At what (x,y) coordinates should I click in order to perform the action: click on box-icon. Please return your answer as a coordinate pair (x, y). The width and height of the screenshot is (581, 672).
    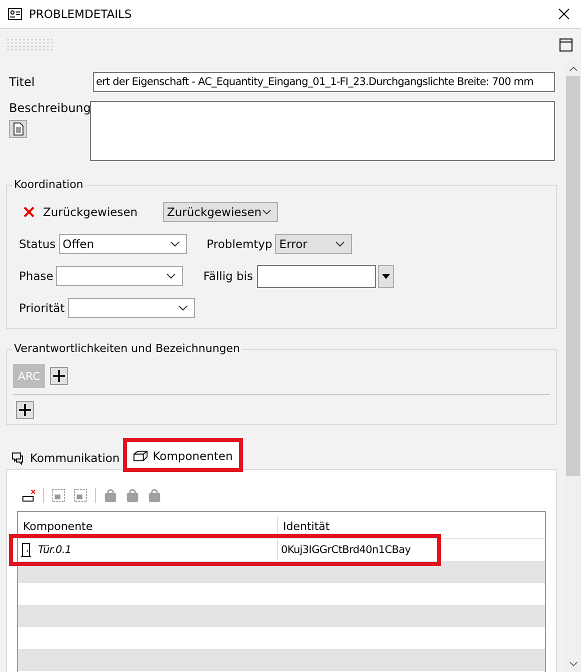
    Looking at the image, I should click on (140, 455).